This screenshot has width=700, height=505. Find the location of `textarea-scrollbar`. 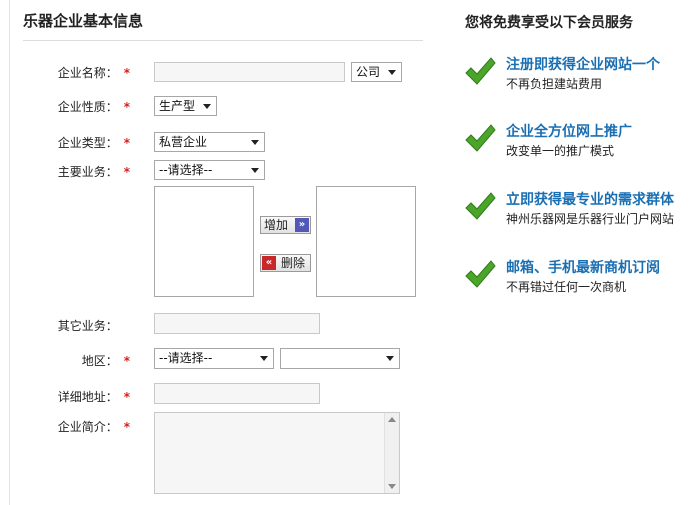

textarea-scrollbar is located at coordinates (391, 453).